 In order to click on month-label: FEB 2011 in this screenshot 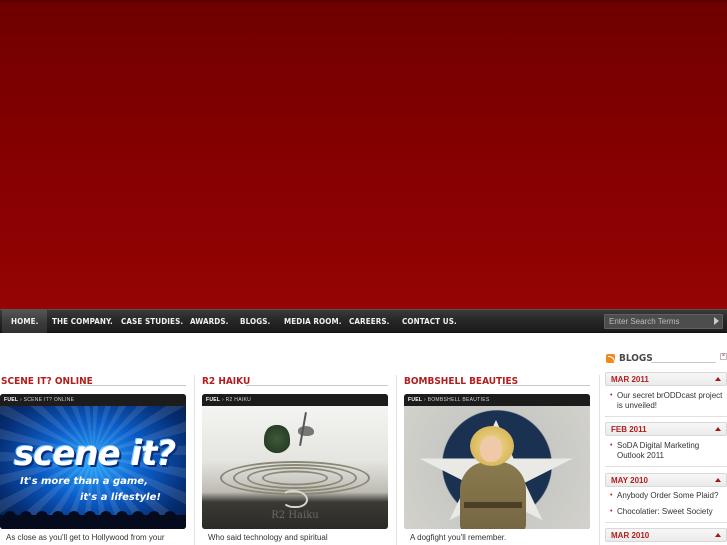, I will do `click(629, 429)`.